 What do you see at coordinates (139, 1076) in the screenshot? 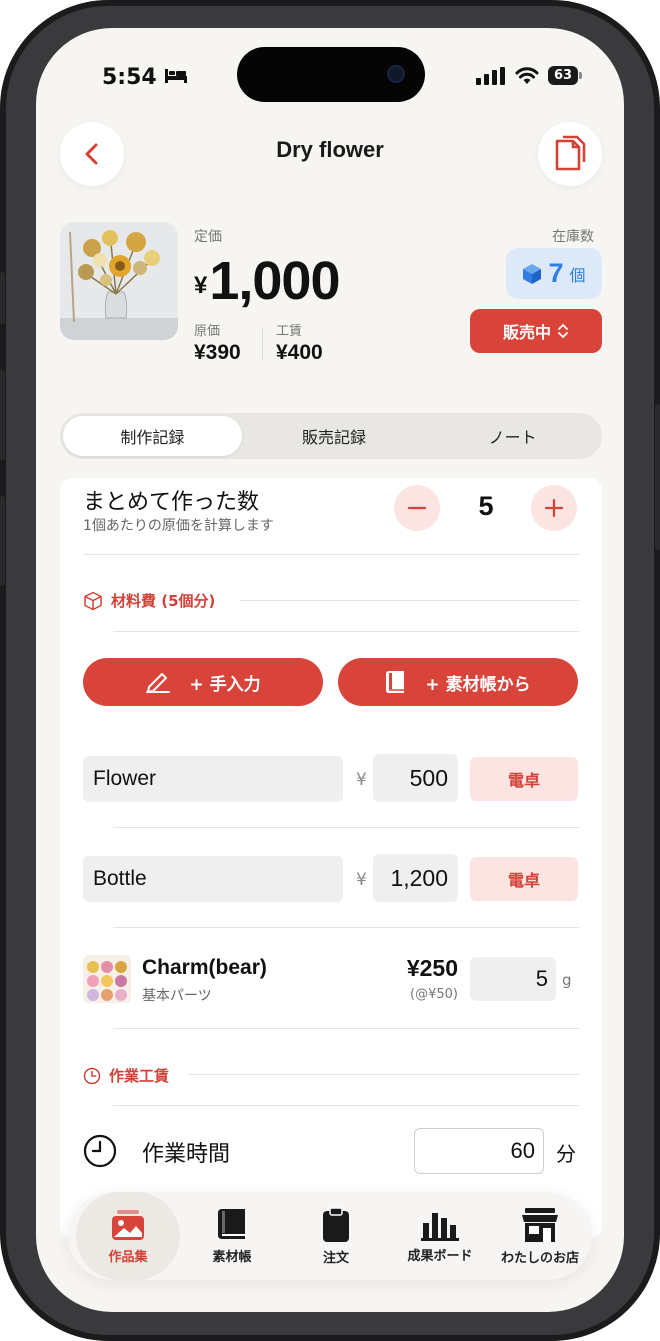
I see `labor-section-title: 作業工賃` at bounding box center [139, 1076].